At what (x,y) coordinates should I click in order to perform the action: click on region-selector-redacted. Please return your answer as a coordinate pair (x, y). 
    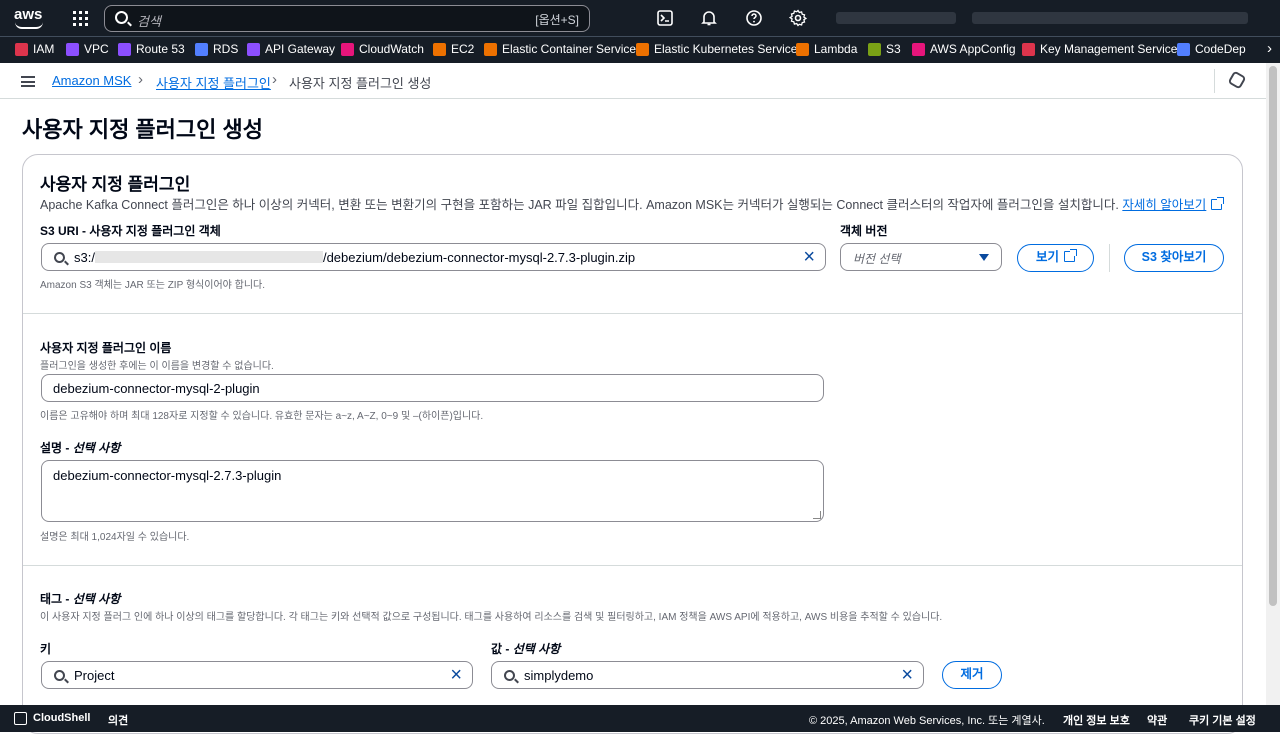
    Looking at the image, I should click on (896, 18).